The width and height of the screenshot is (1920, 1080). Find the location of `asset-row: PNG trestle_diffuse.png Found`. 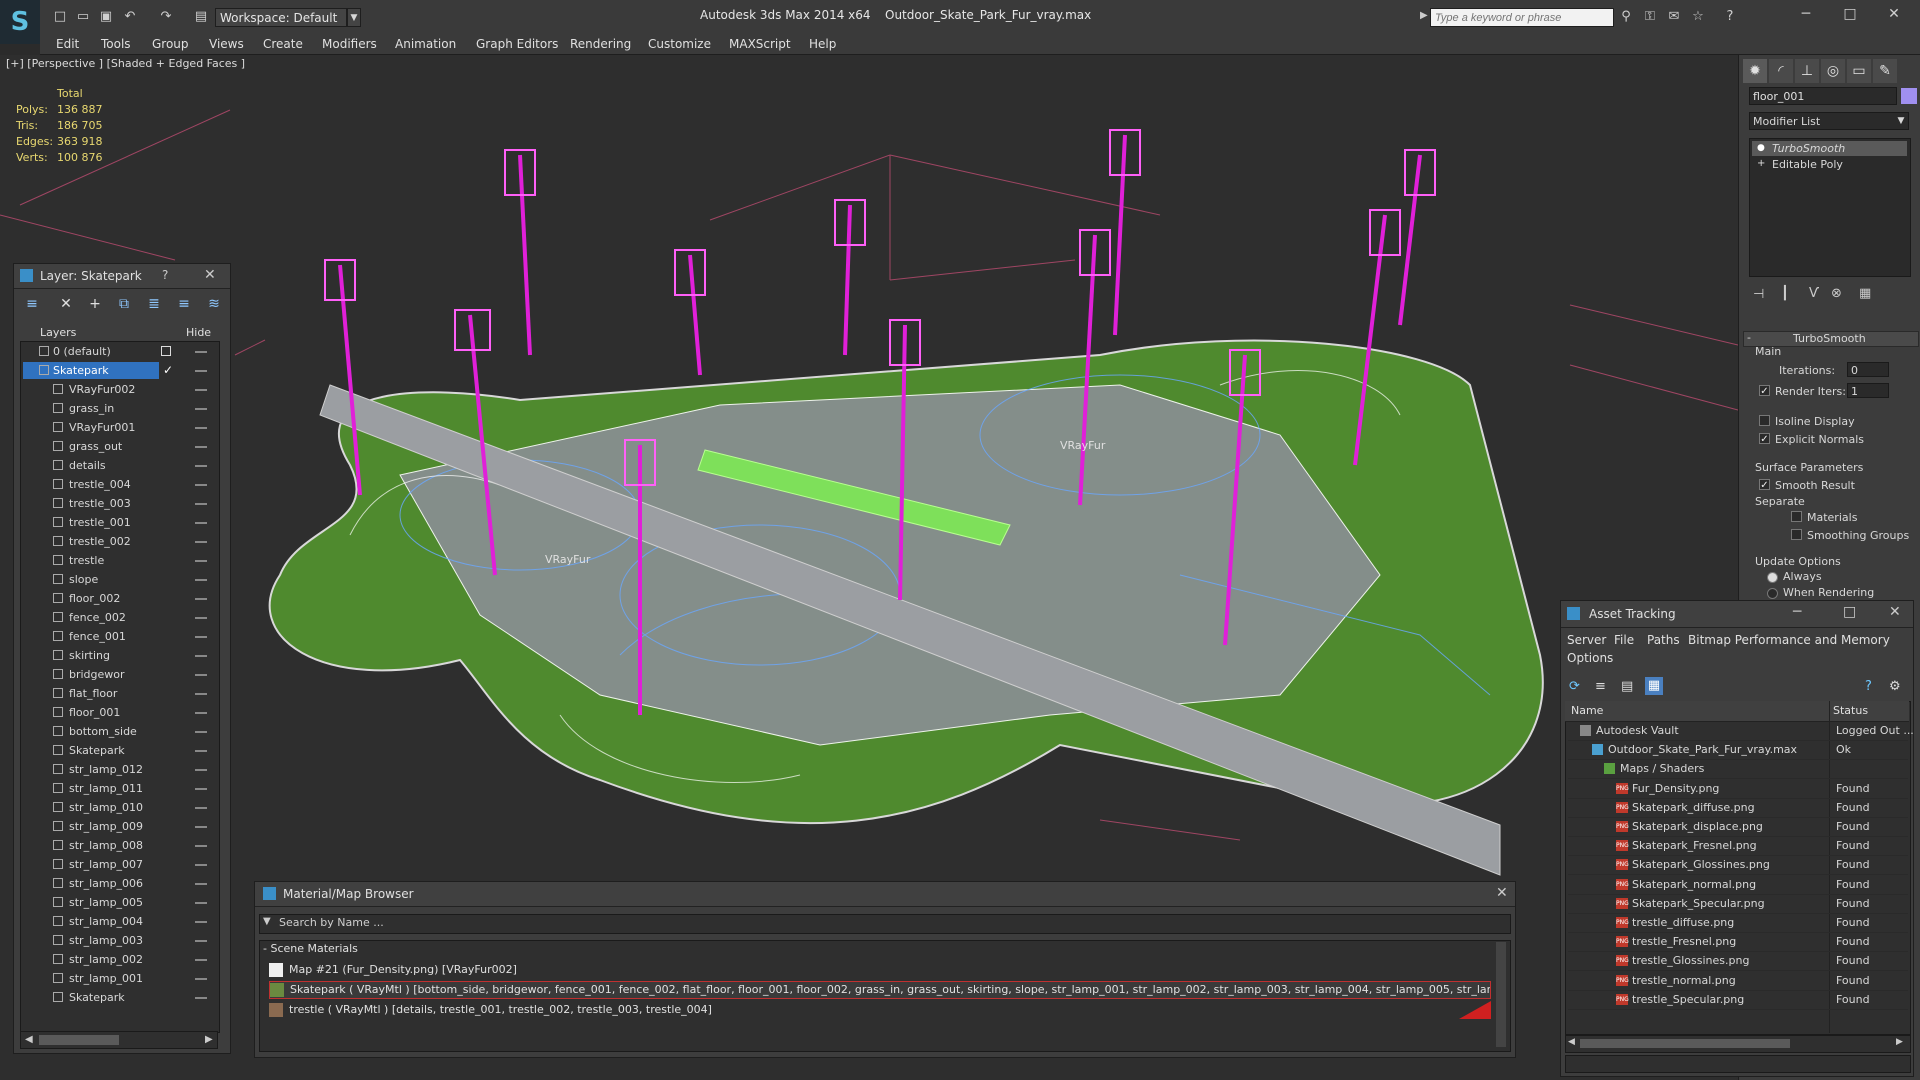

asset-row: PNG trestle_diffuse.png Found is located at coordinates (1738, 923).